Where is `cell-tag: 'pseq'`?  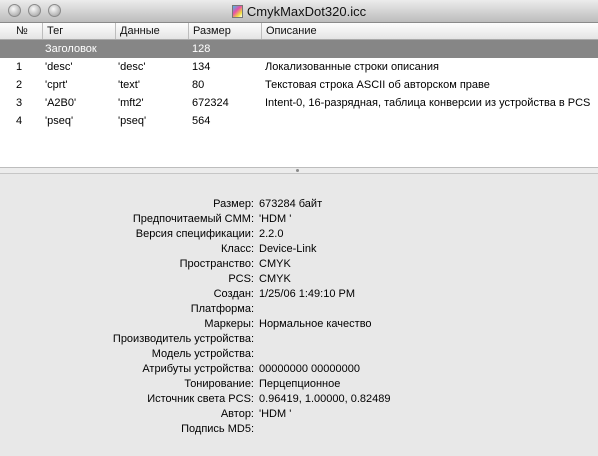 cell-tag: 'pseq' is located at coordinates (59, 121).